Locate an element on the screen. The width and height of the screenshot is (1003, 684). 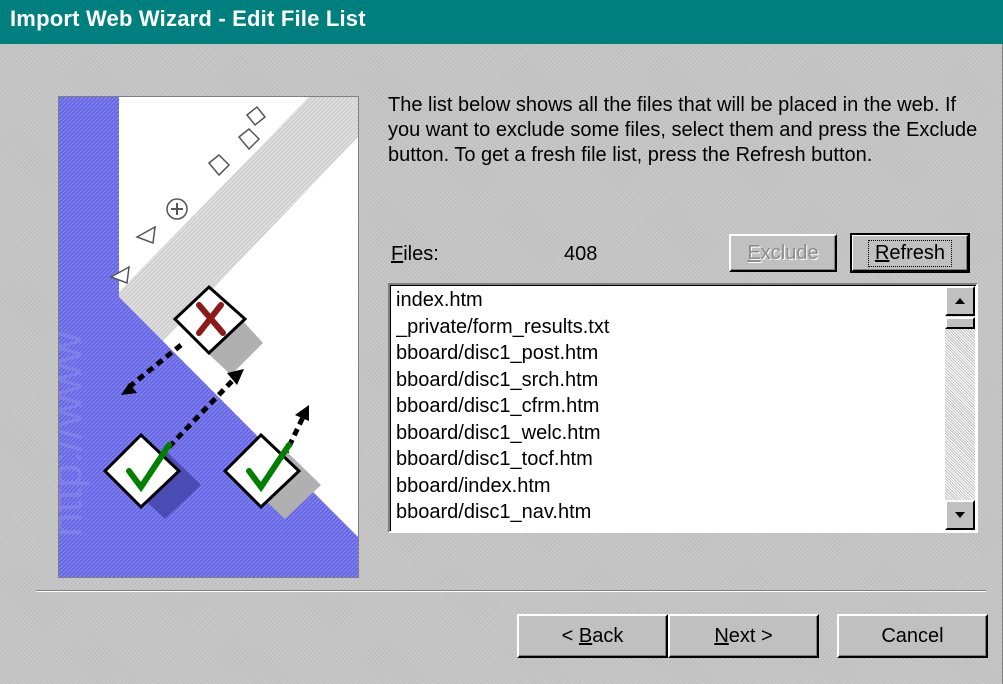
list-item: bboard/disc1_nav.htm is located at coordinates (668, 512).